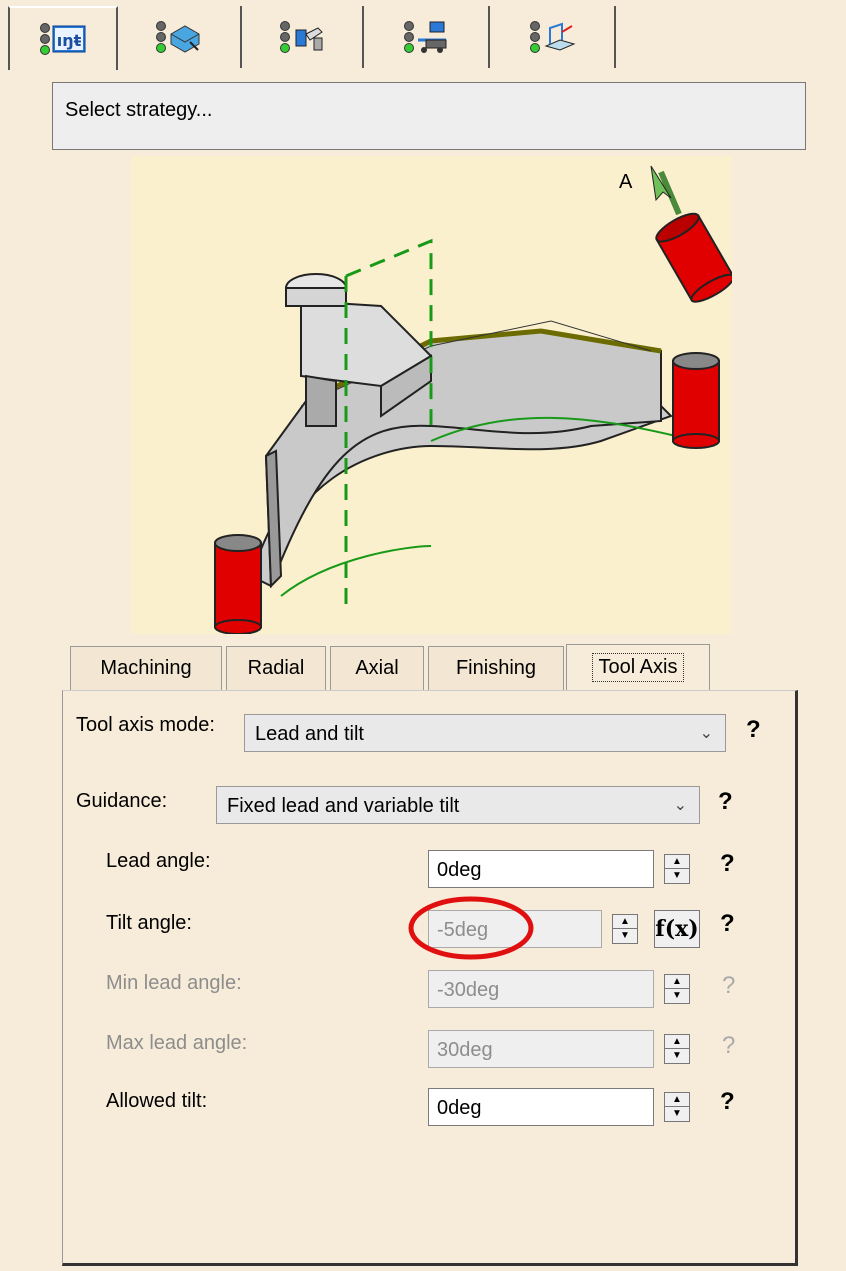 This screenshot has width=846, height=1271. I want to click on allowed-tilt-spinner: ▲ ▼, so click(677, 1107).